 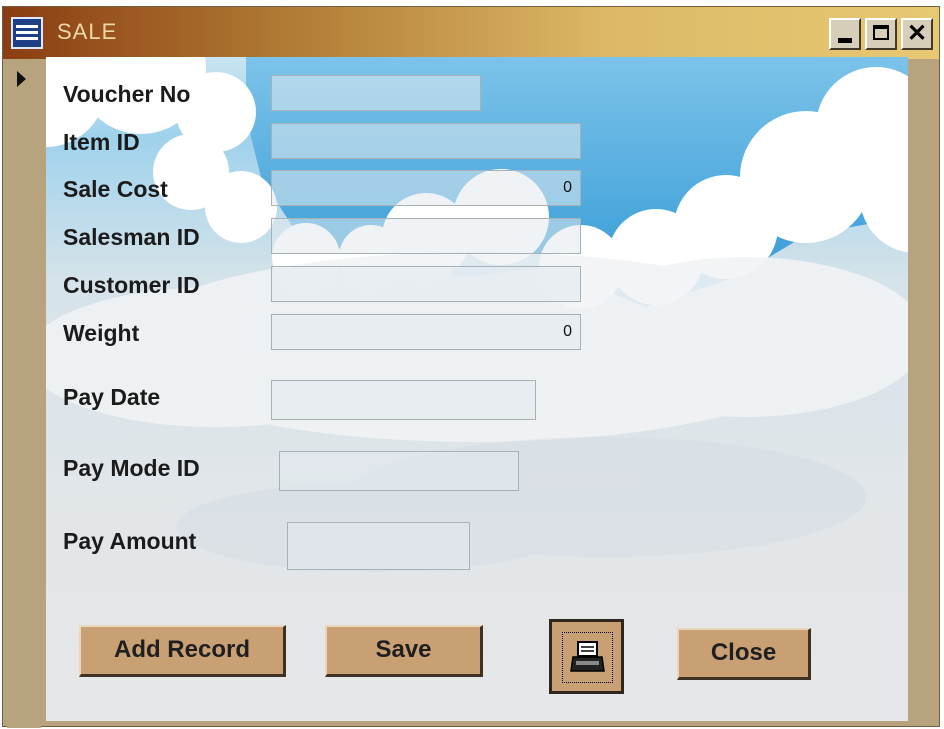 I want to click on pay-amount-field, so click(x=378, y=546).